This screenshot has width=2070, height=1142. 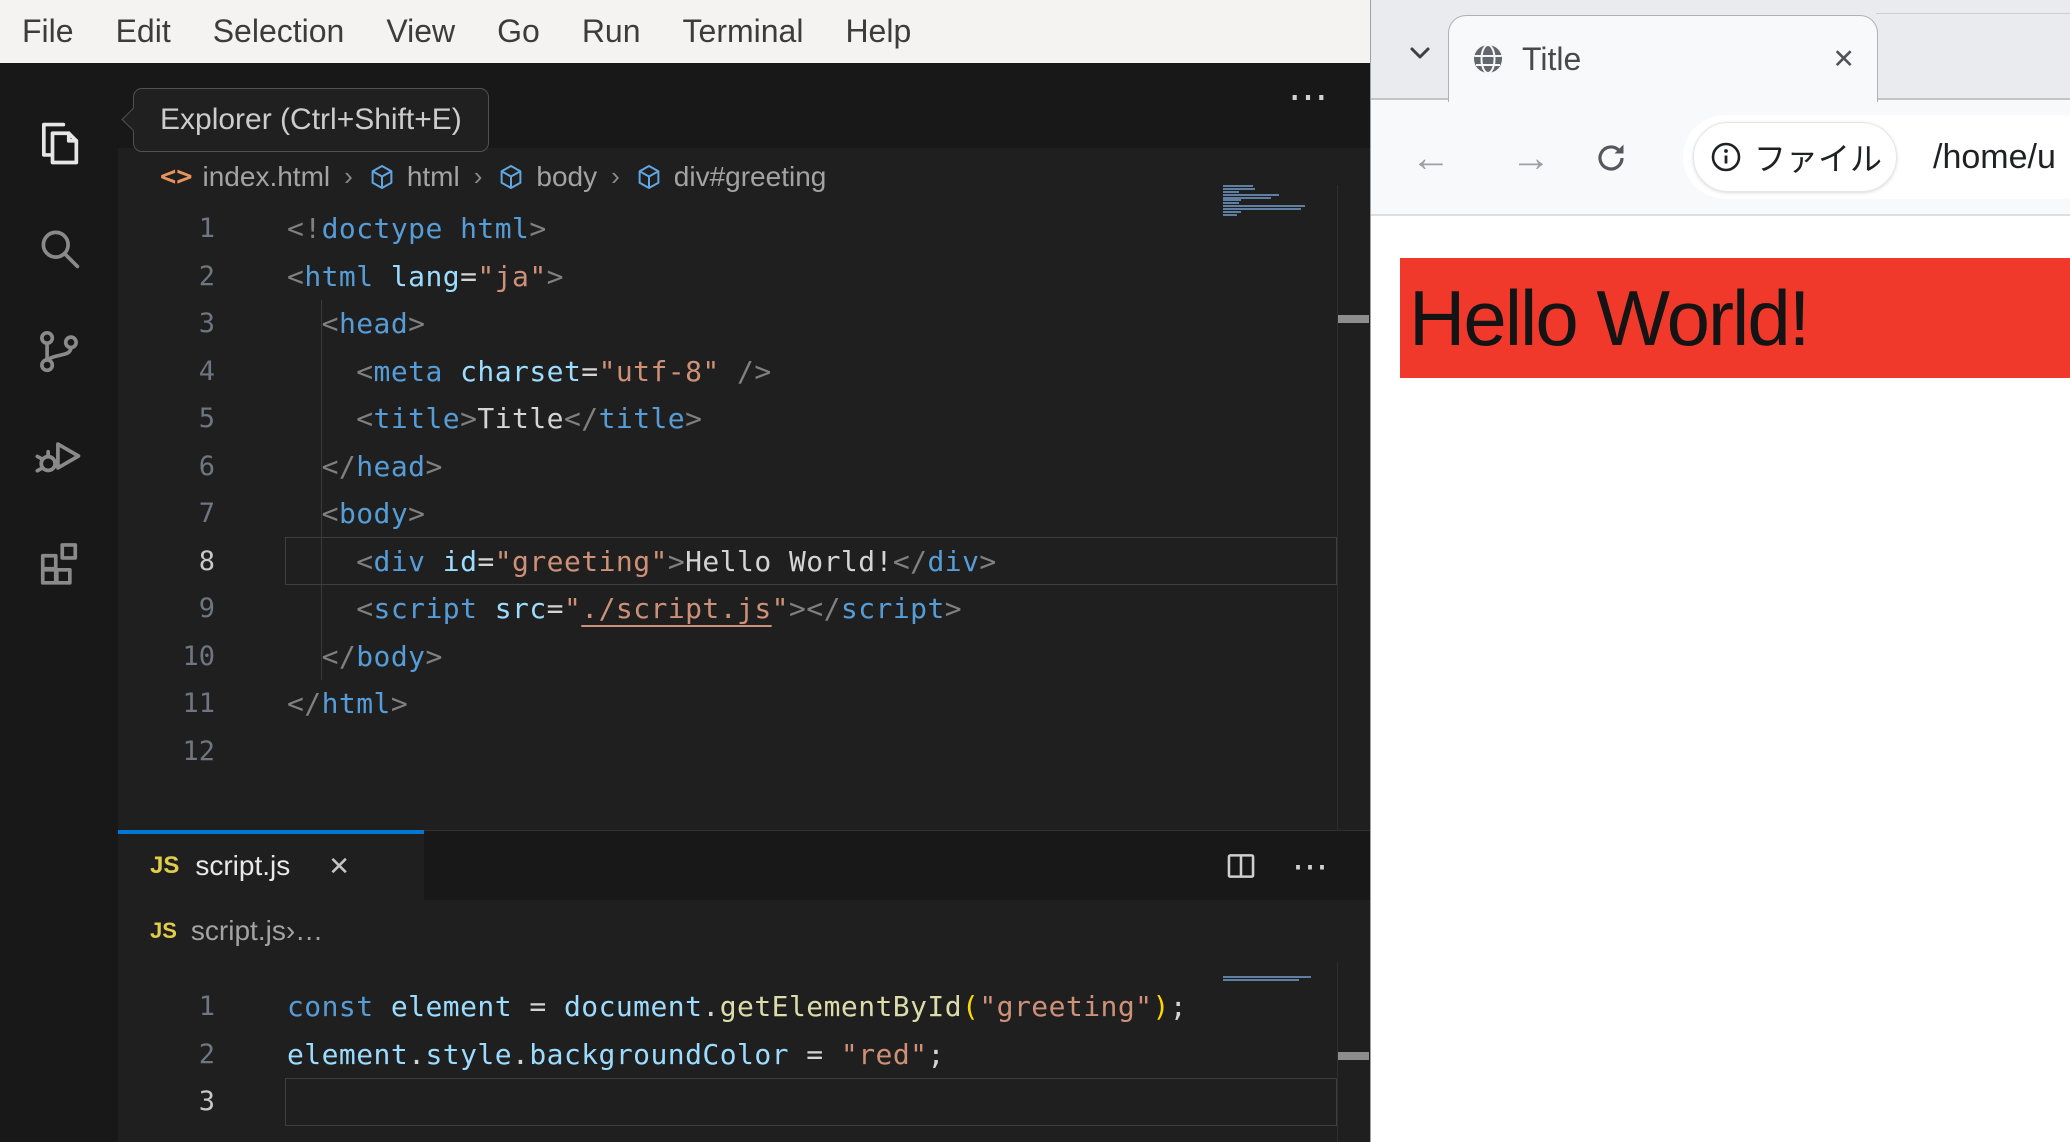 I want to click on reload-icon, so click(x=1611, y=158).